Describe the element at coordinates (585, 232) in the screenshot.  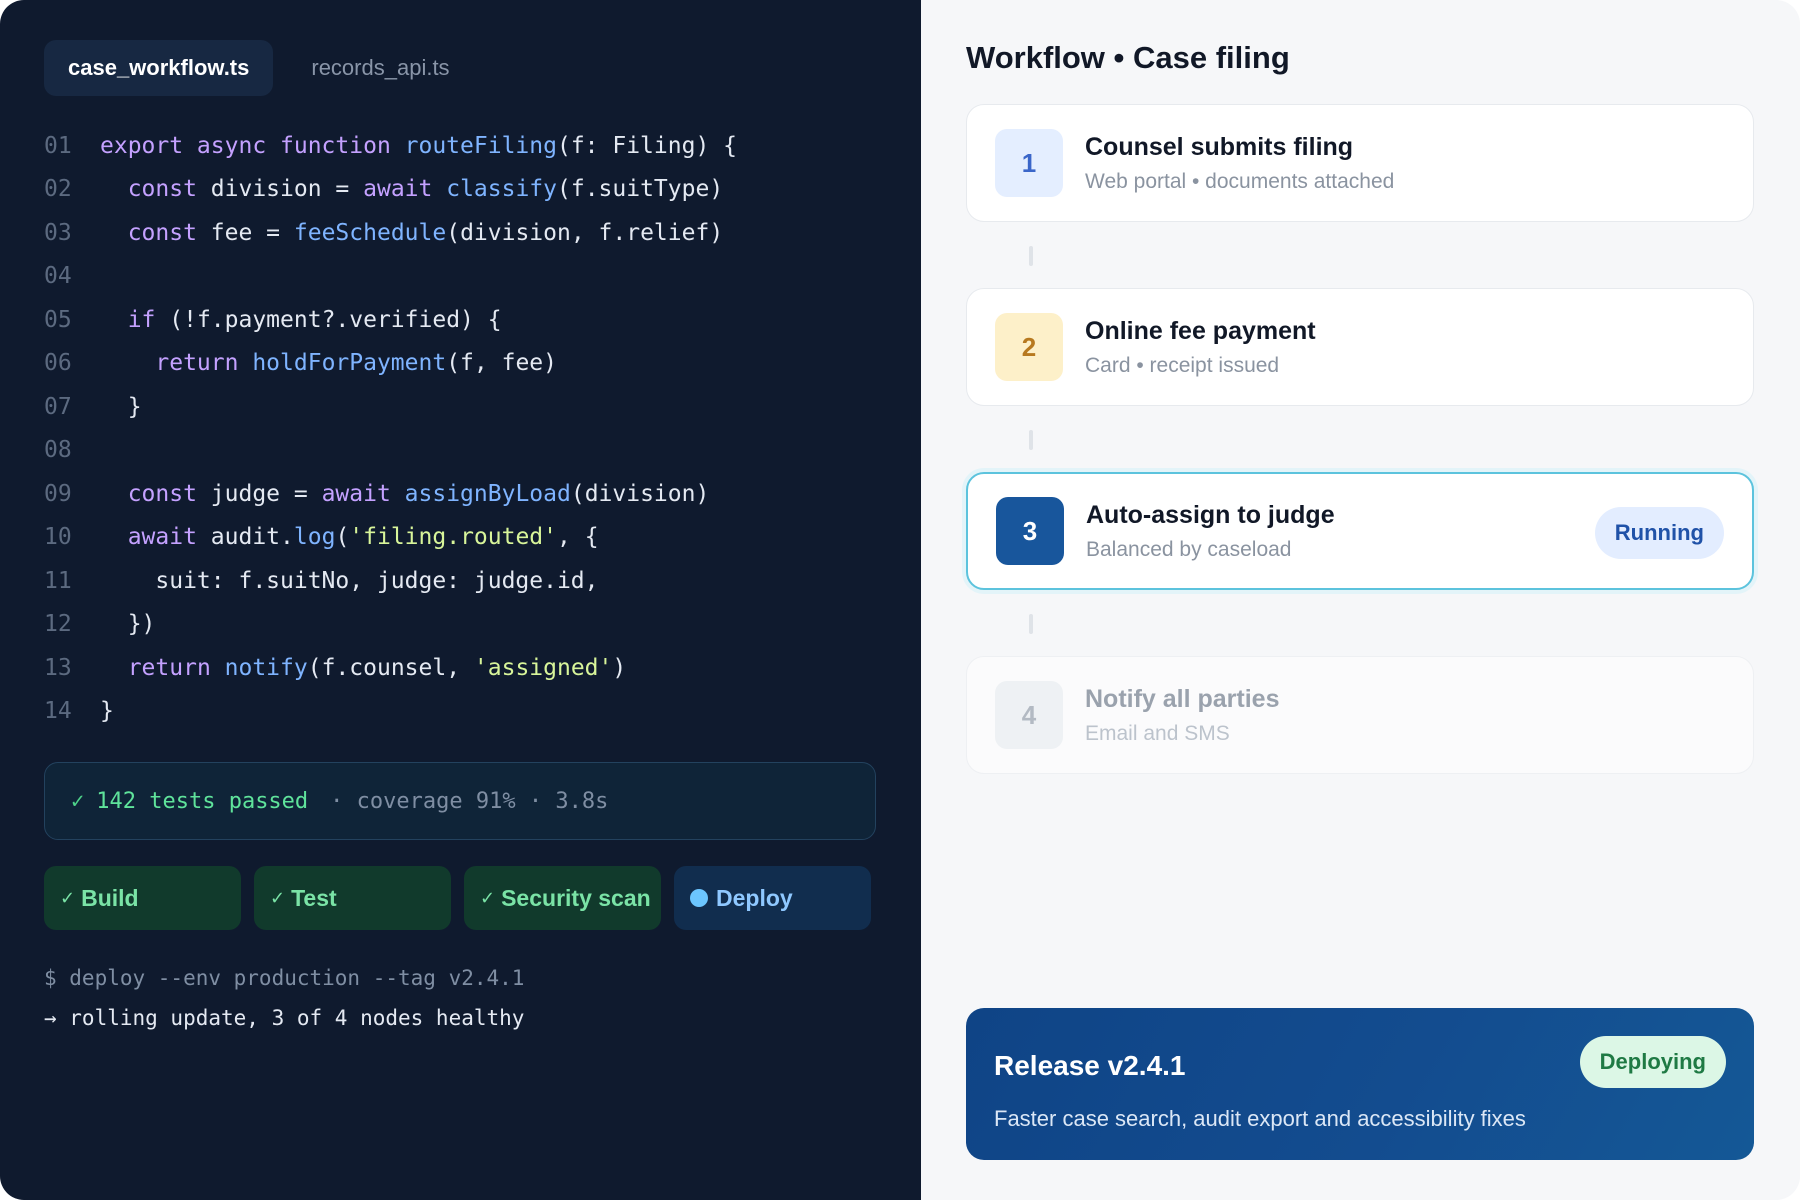
I see `code-token: (division, f.relief)` at that location.